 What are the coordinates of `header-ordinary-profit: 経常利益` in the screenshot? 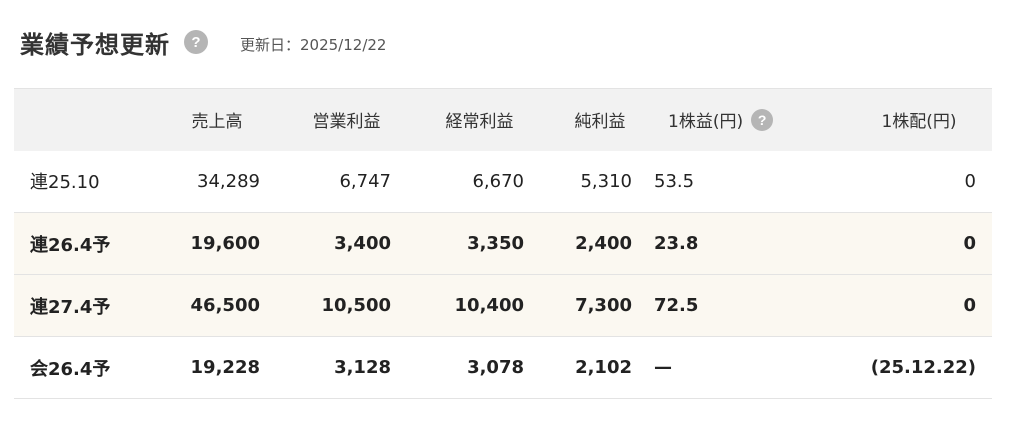 It's located at (479, 122).